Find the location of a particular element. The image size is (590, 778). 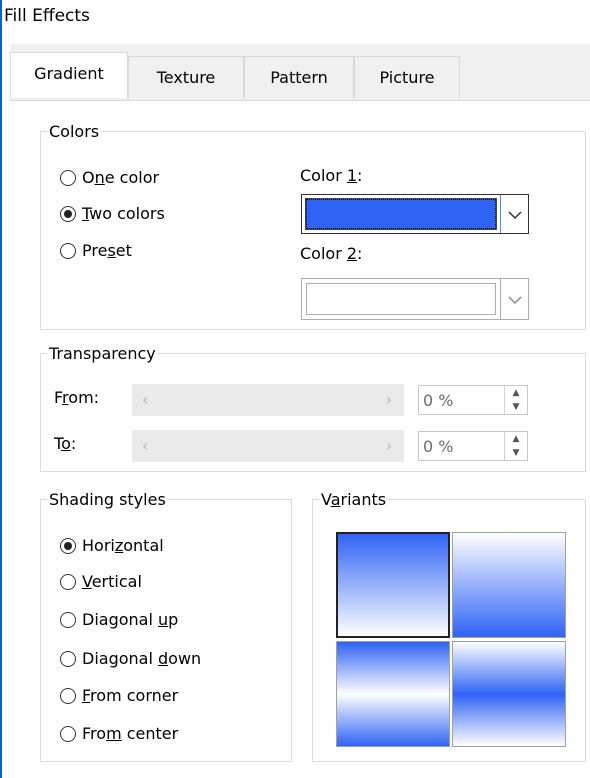

one-color-label: One color is located at coordinates (121, 177).